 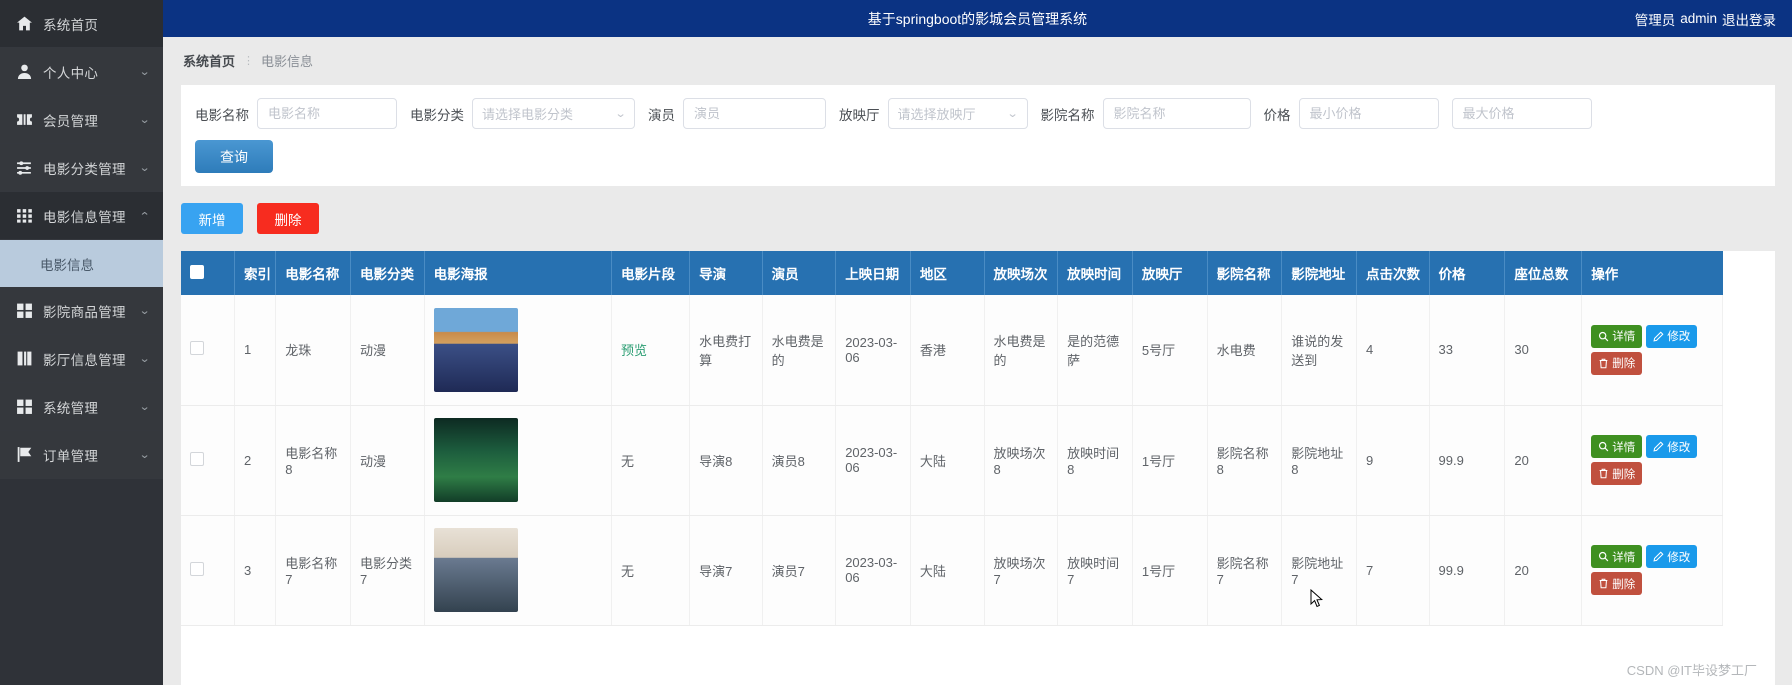 What do you see at coordinates (81, 311) in the screenshot?
I see `sidebar-item-5: 影院商品管理 ⌄` at bounding box center [81, 311].